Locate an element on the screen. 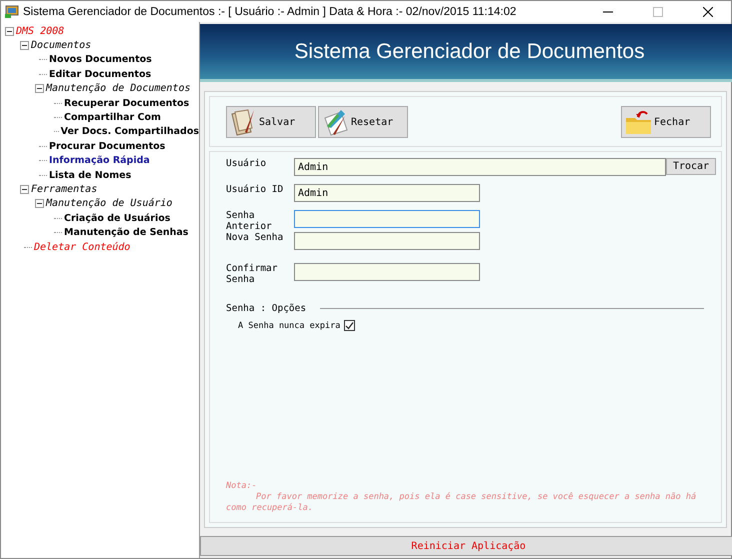 Image resolution: width=732 pixels, height=559 pixels. tree-item: Compartilhar Com is located at coordinates (112, 118).